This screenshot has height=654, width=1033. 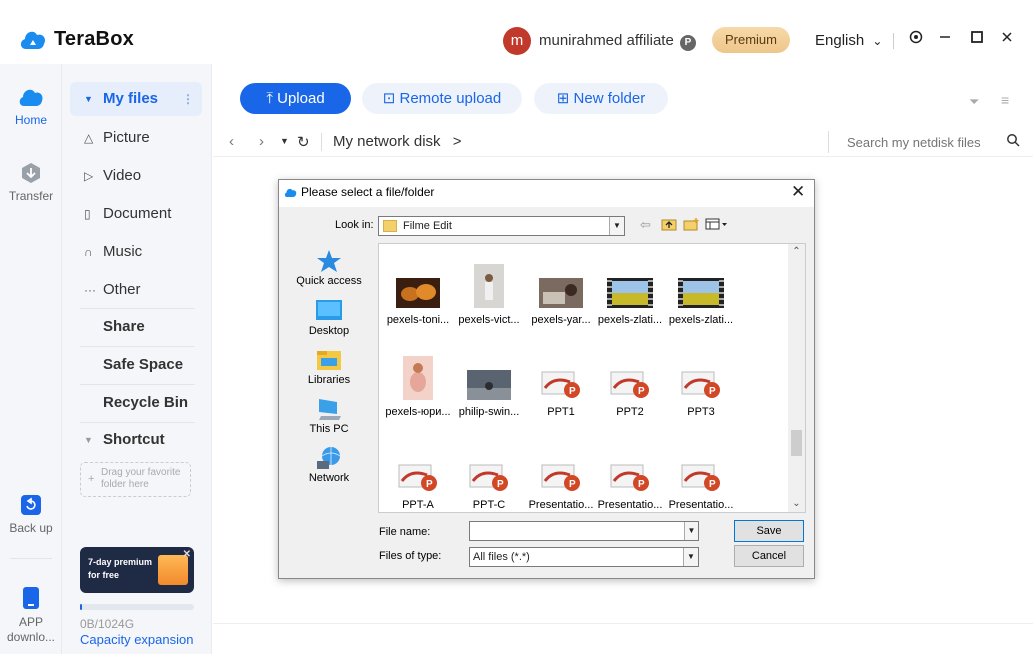 What do you see at coordinates (329, 416) in the screenshot?
I see `place-this-pc: This PC` at bounding box center [329, 416].